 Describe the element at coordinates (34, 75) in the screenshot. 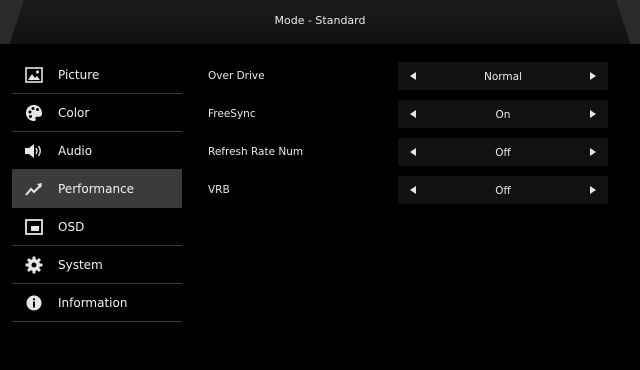

I see `picture-icon` at that location.